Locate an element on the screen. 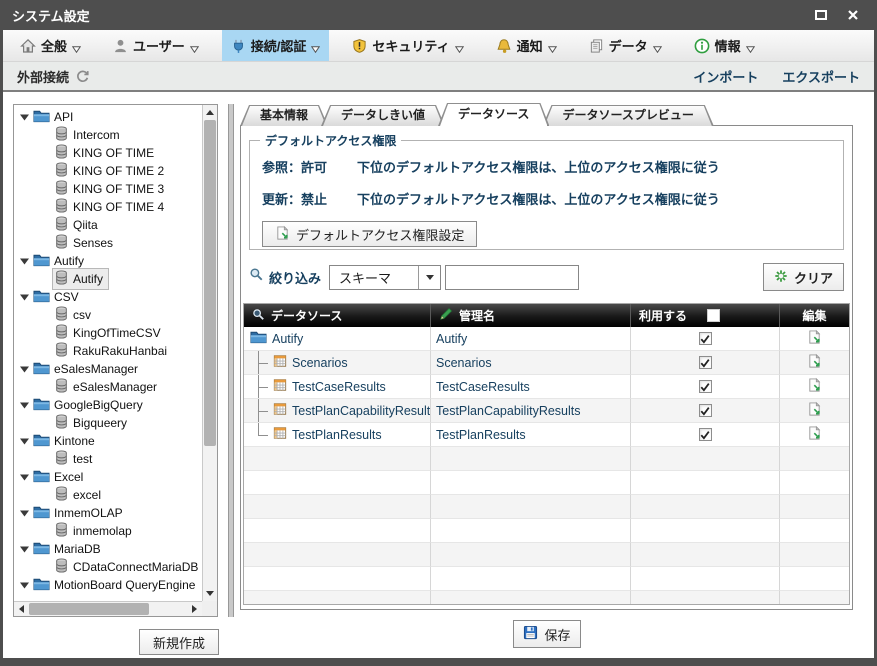  menu-item-接続/認証: 接続/認証 is located at coordinates (275, 45).